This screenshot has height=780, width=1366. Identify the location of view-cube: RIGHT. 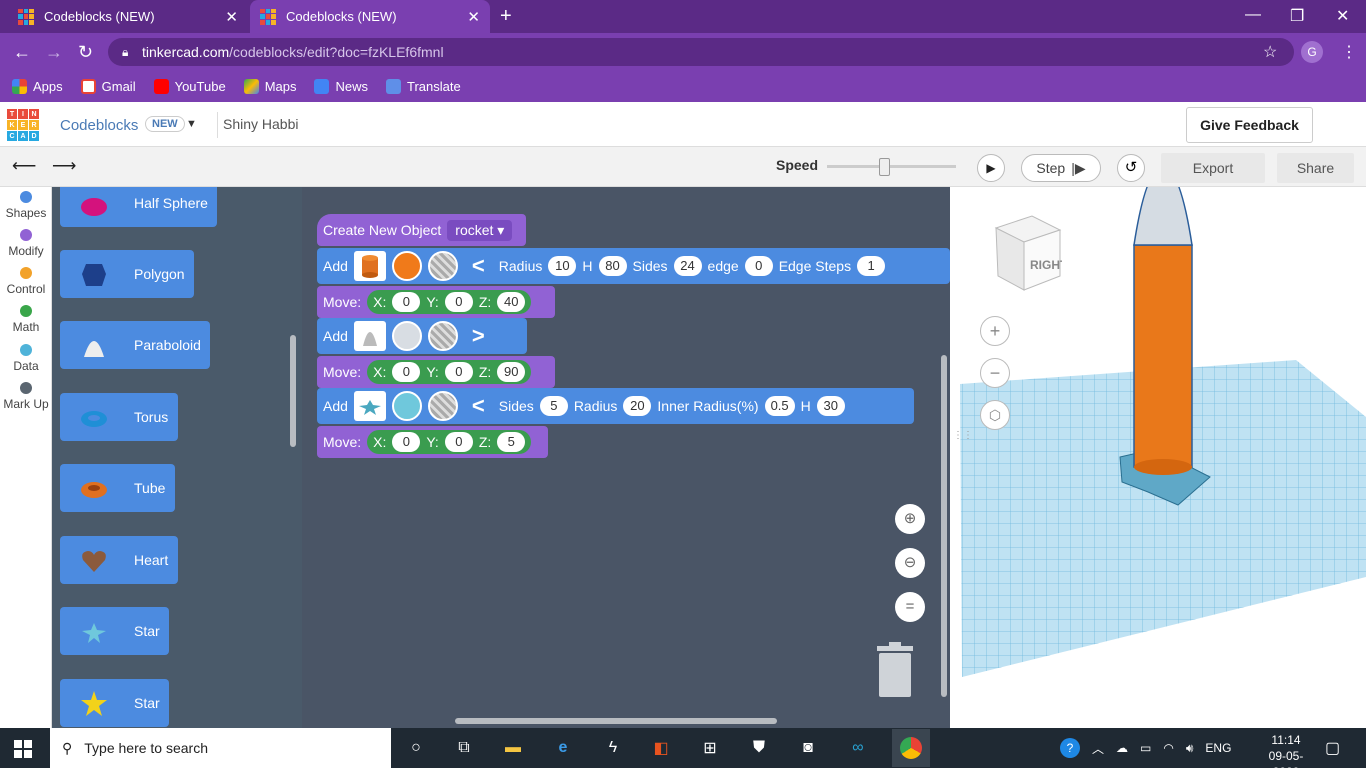
(1027, 253).